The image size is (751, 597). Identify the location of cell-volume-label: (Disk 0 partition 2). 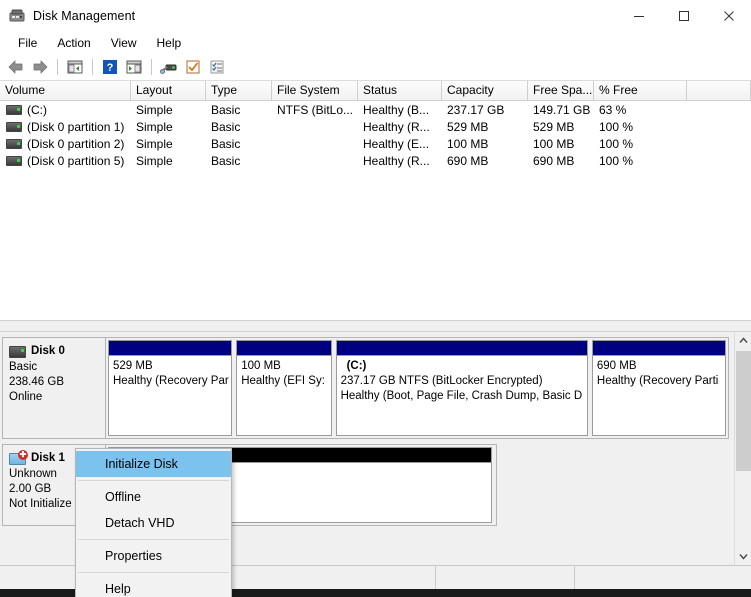
(76, 143).